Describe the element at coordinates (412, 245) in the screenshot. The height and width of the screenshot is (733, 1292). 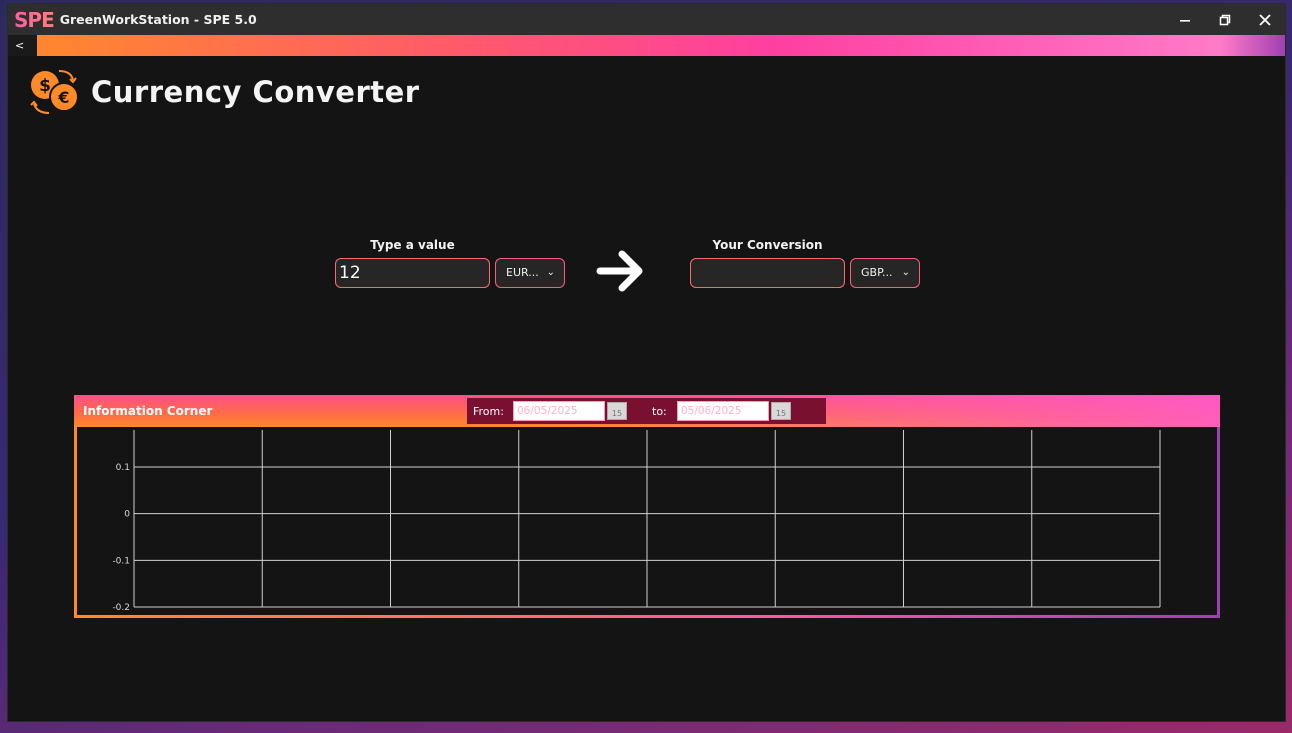
I see `input-label: Type a value` at that location.